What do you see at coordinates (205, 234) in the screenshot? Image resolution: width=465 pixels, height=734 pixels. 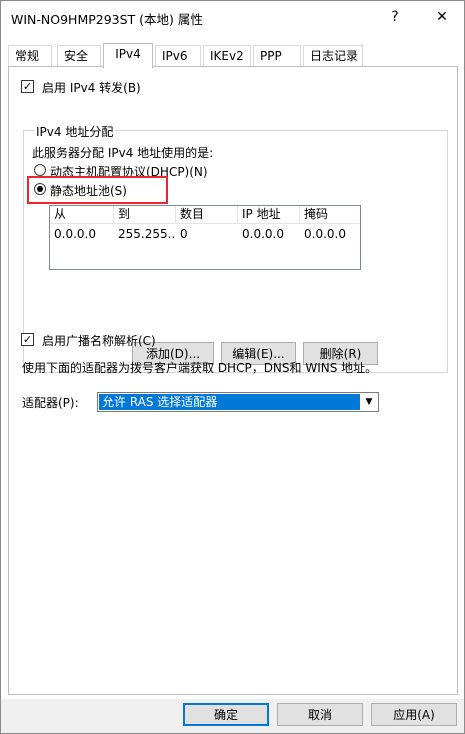 I see `table-row: 0.0.0.0 255.255.... 0 0.0.0.0 0.0.0.0` at bounding box center [205, 234].